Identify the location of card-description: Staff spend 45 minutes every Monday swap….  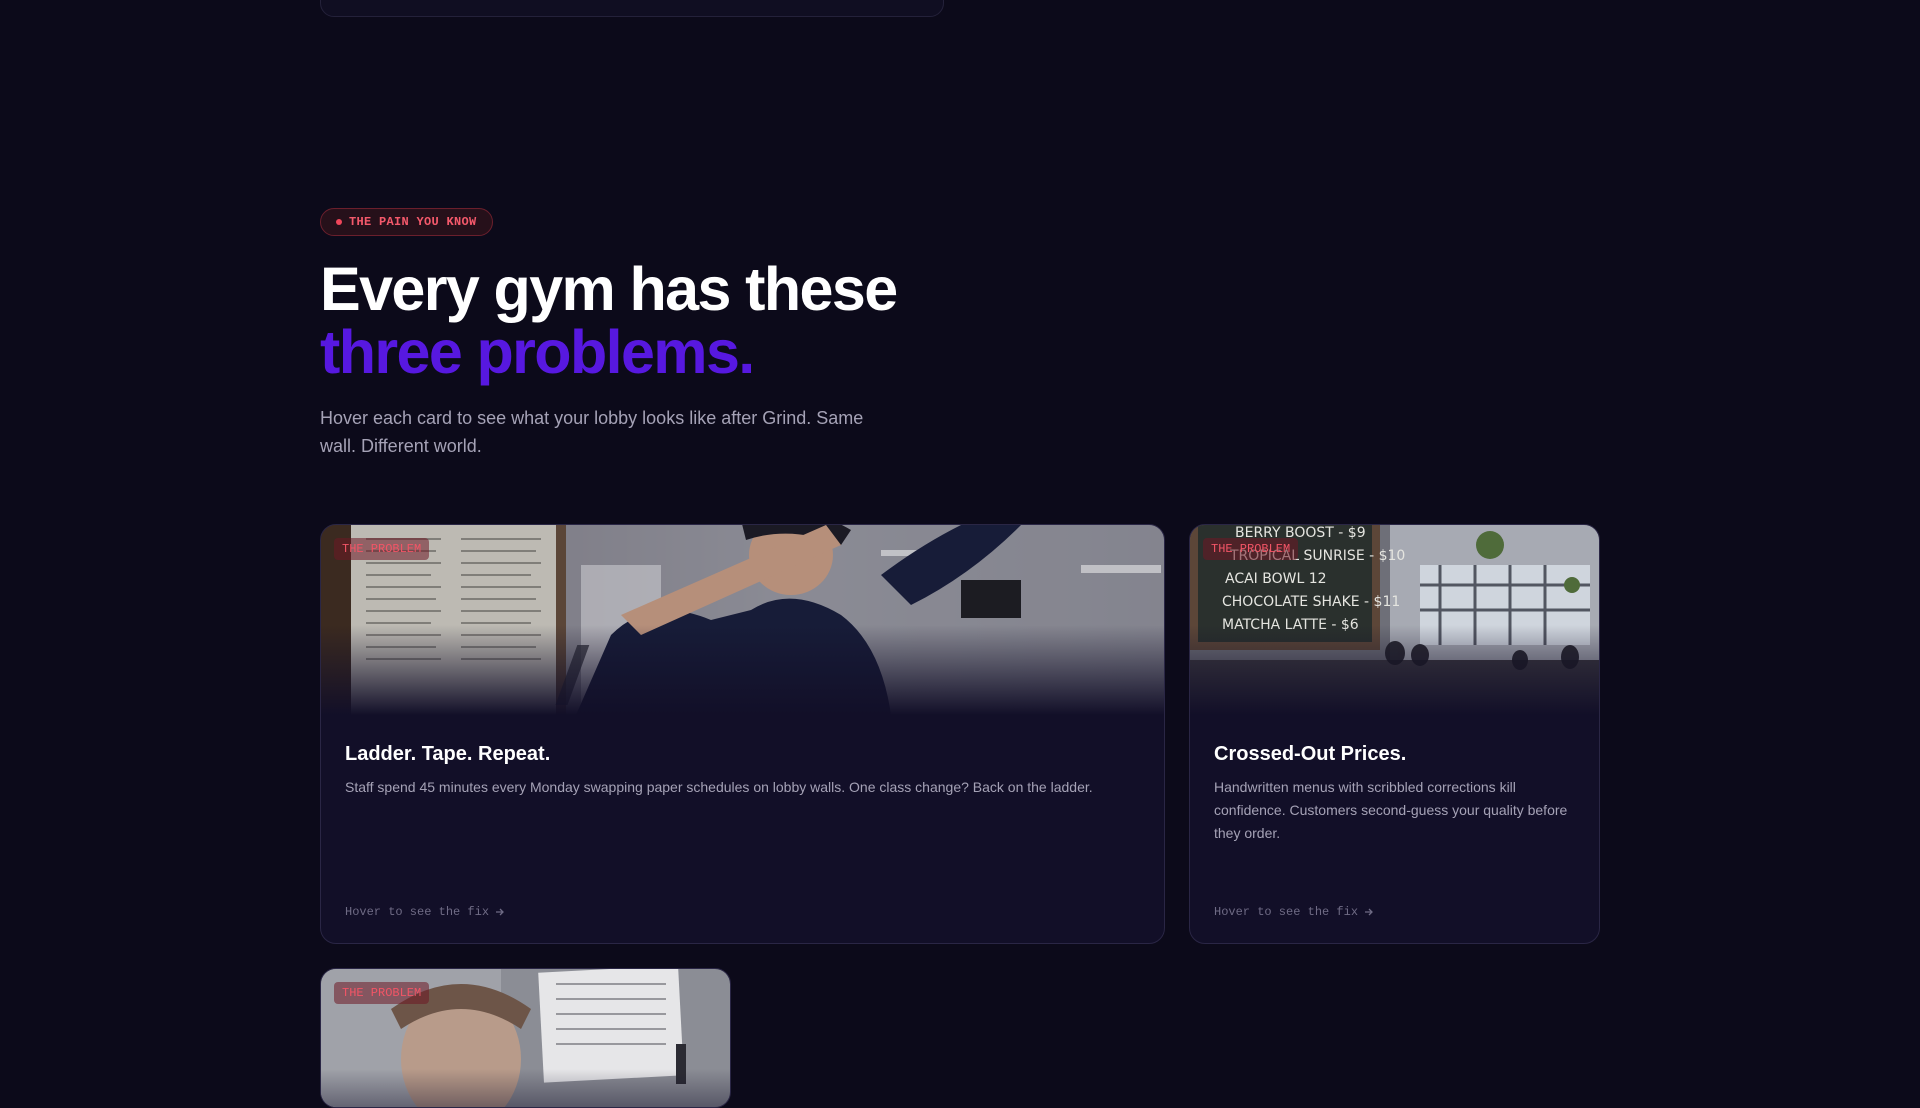
(719, 787).